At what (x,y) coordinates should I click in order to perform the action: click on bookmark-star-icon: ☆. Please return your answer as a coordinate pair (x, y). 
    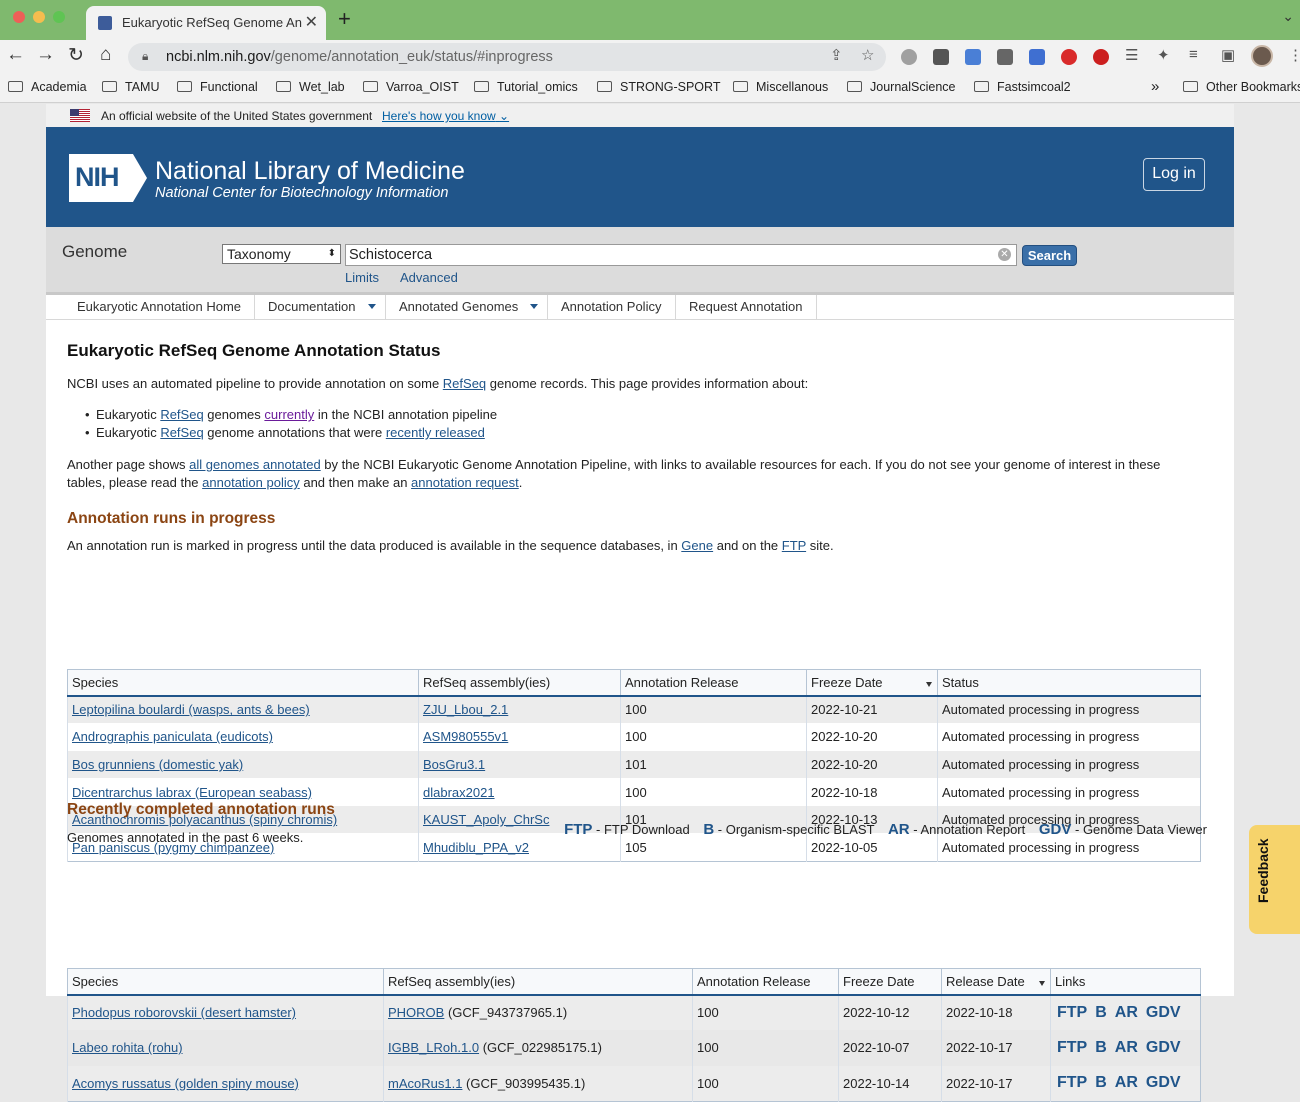
    Looking at the image, I should click on (867, 55).